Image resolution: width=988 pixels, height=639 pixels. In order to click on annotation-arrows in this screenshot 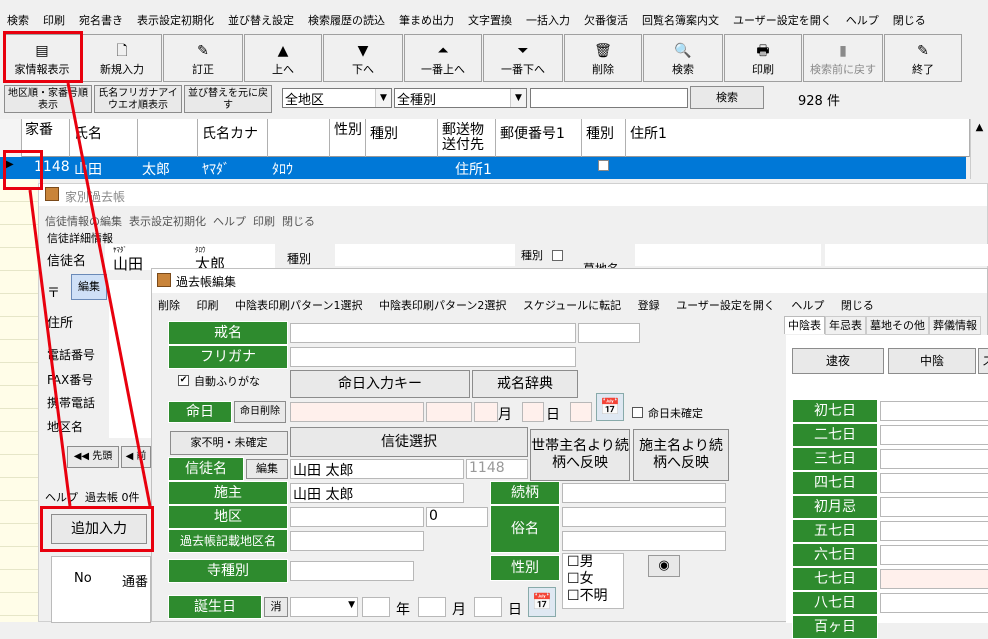, I will do `click(90, 294)`.